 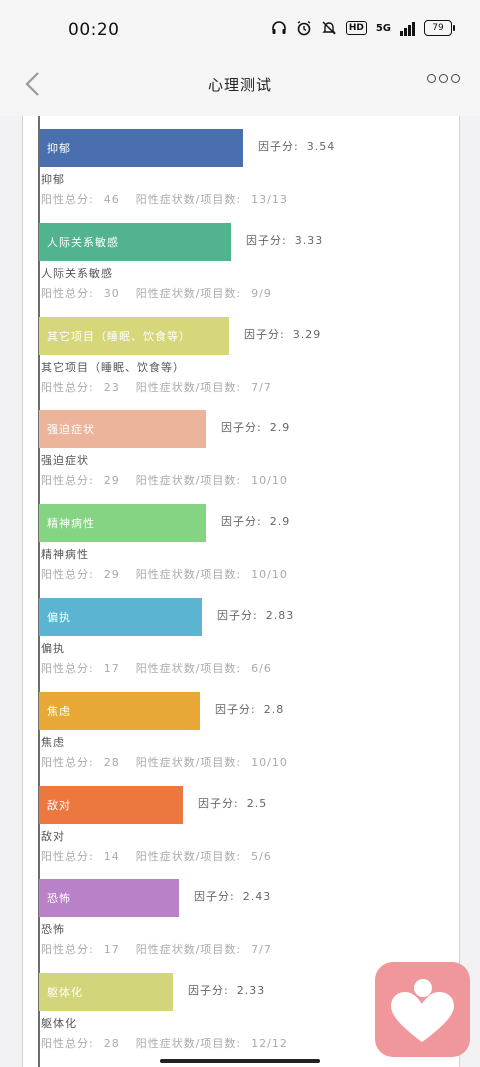 I want to click on bar-label: 偏执, so click(x=59, y=617).